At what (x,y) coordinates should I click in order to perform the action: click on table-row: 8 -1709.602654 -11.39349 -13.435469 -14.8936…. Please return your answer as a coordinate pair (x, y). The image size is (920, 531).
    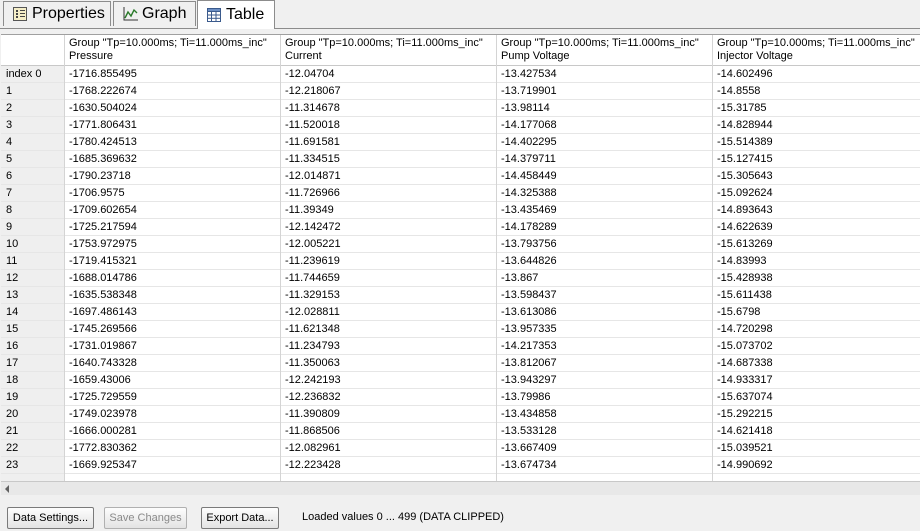
    Looking at the image, I should click on (460, 210).